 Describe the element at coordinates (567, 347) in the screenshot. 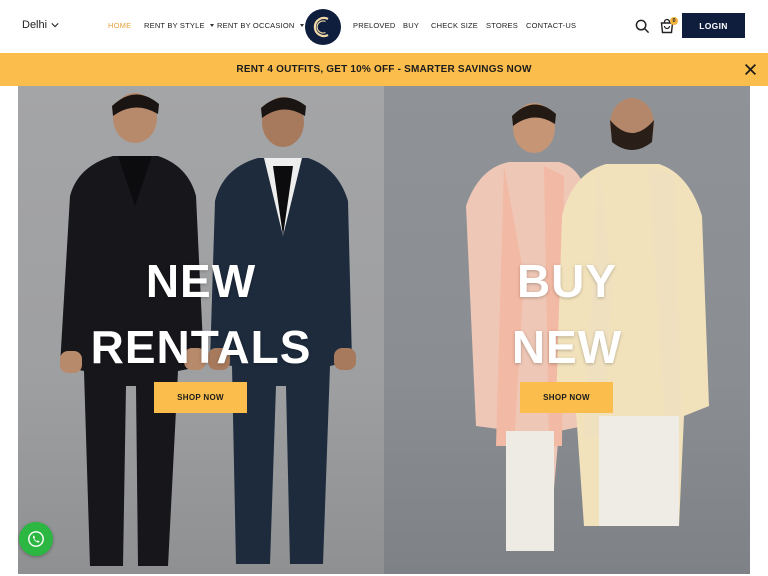

I see `hero-title-line2: NEW` at that location.